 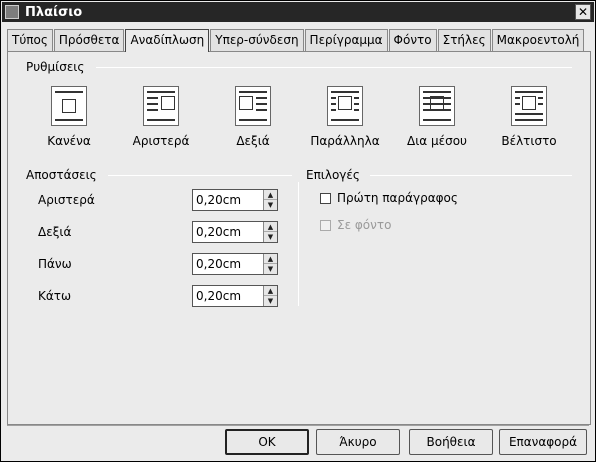 I want to click on wrap-option-through: Δια μέσου, so click(x=437, y=117).